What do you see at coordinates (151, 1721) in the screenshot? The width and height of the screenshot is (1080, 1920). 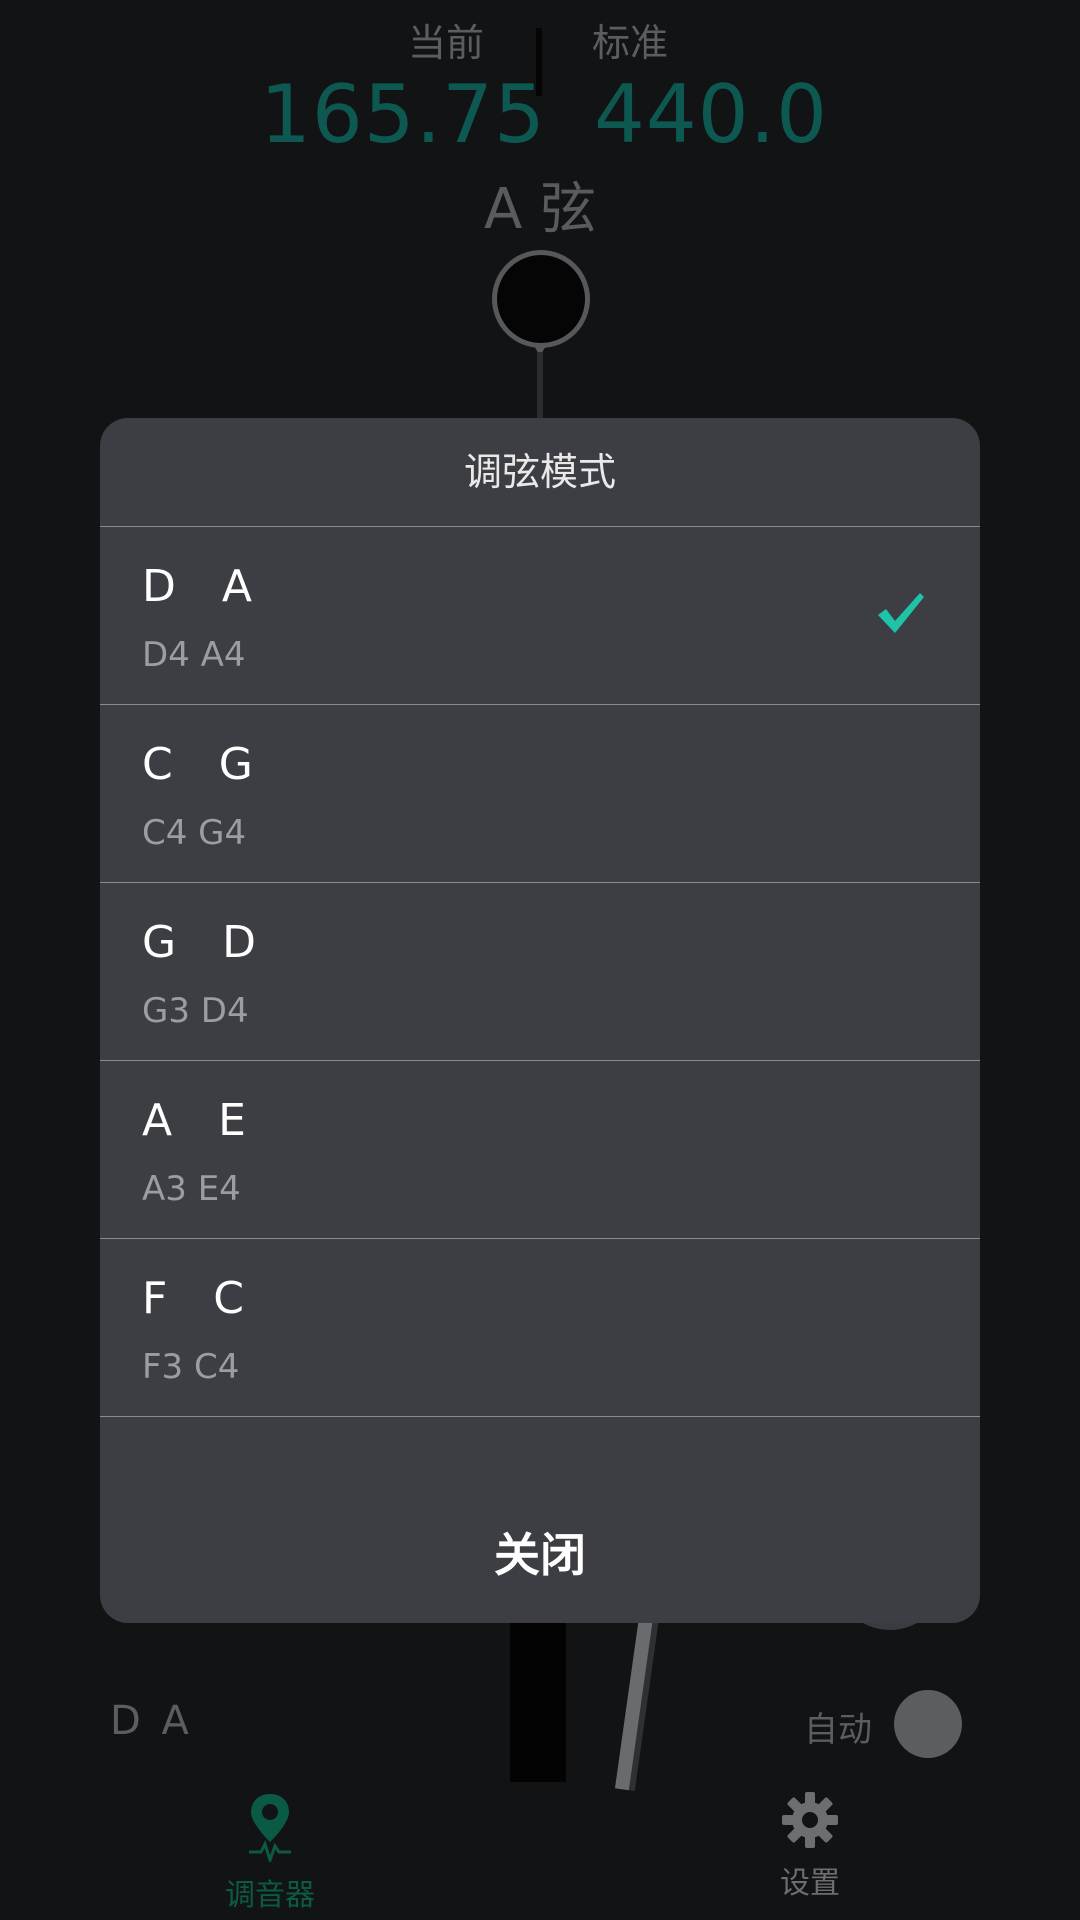 I see `current-mode-button: D A` at bounding box center [151, 1721].